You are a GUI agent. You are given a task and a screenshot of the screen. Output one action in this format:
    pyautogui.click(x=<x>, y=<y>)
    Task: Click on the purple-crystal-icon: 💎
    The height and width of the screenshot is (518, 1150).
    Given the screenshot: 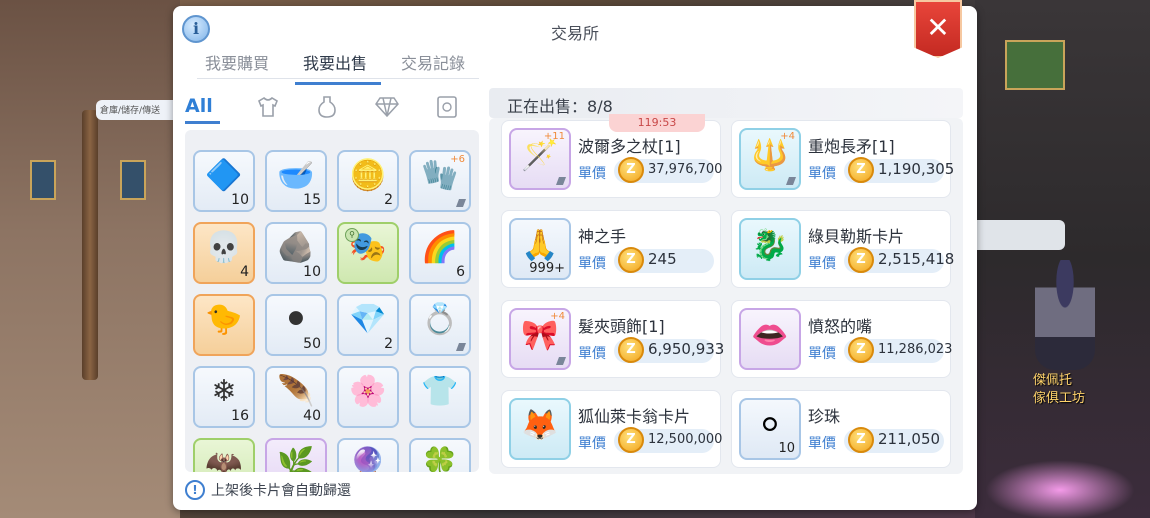 What is the action you would take?
    pyautogui.click(x=368, y=319)
    